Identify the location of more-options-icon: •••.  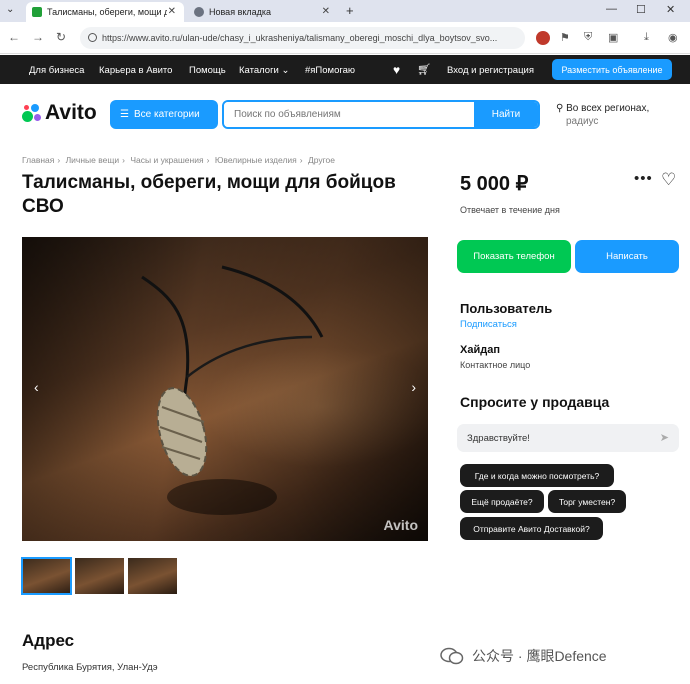
(643, 178).